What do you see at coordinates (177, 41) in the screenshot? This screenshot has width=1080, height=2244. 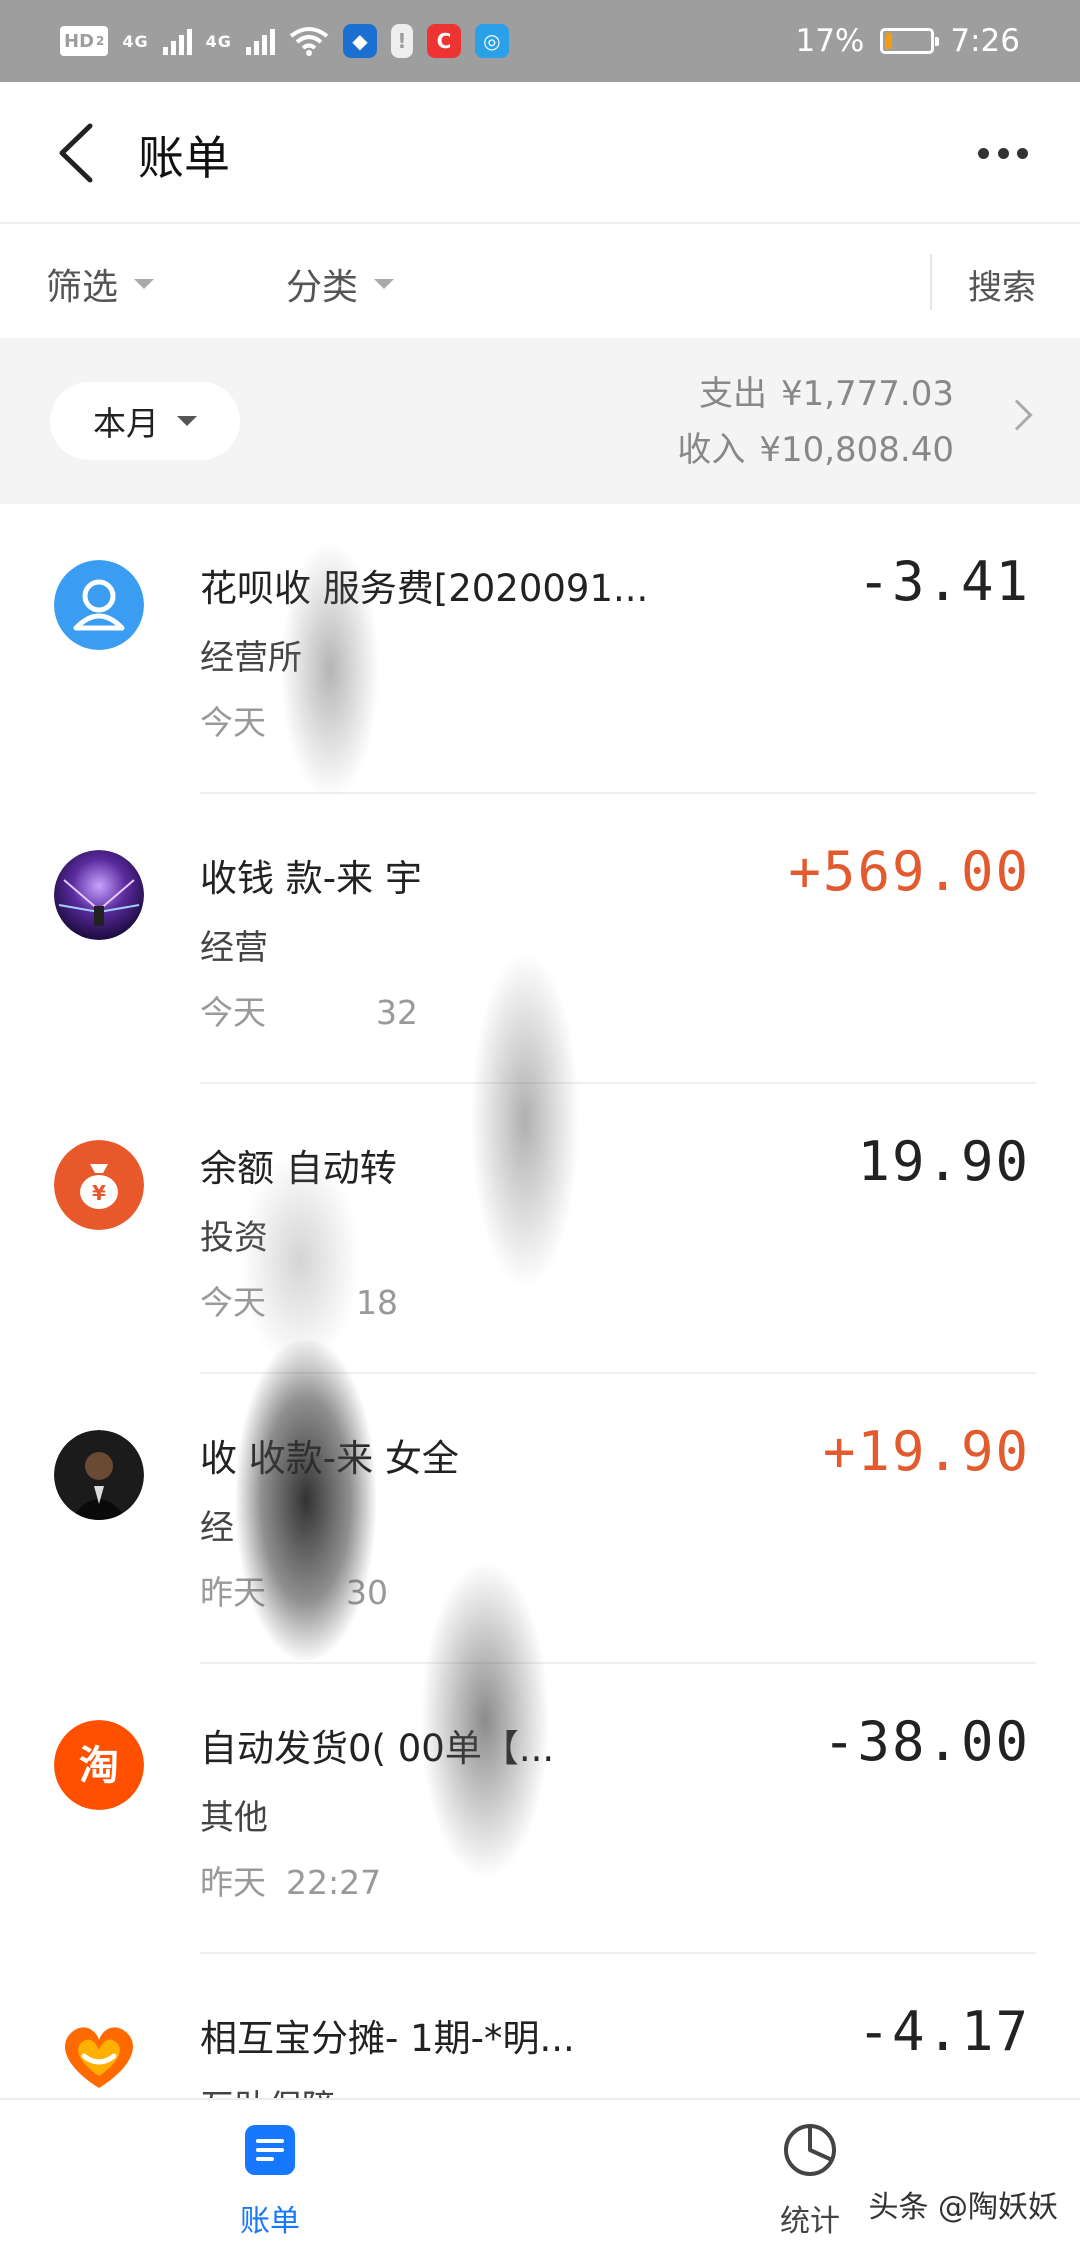 I see `signal-icon` at bounding box center [177, 41].